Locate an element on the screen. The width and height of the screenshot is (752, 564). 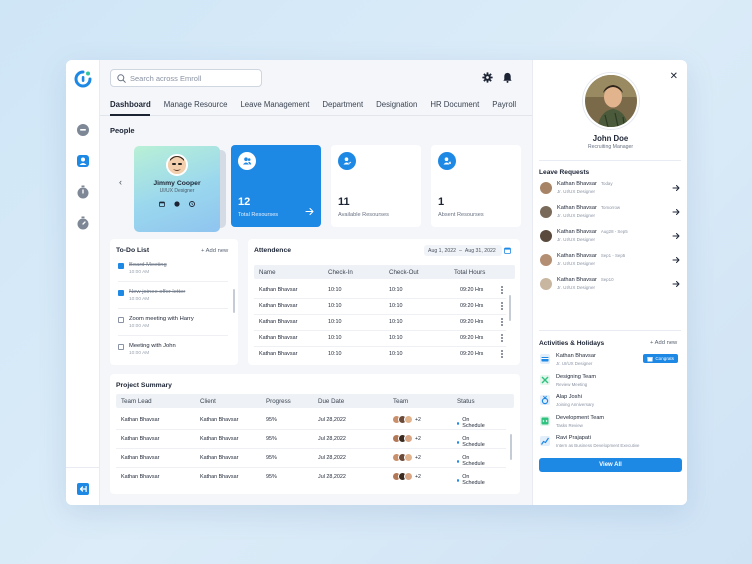
chevron-left-icon: ‹ is located at coordinates (120, 182).